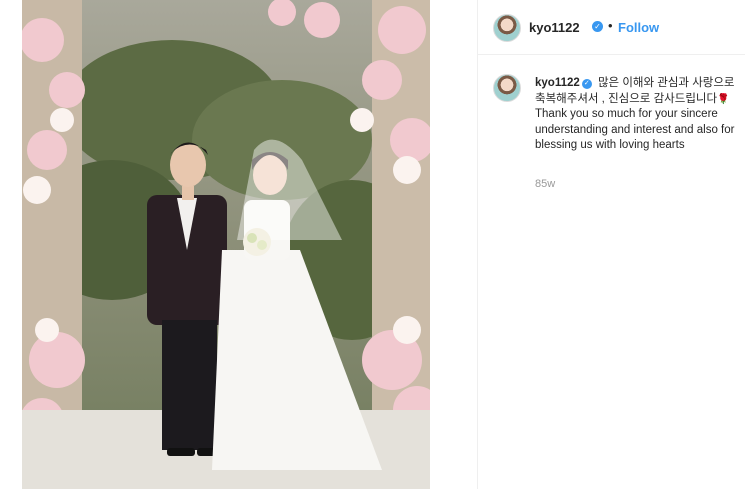 The height and width of the screenshot is (489, 745). I want to click on caption-avatar, so click(507, 88).